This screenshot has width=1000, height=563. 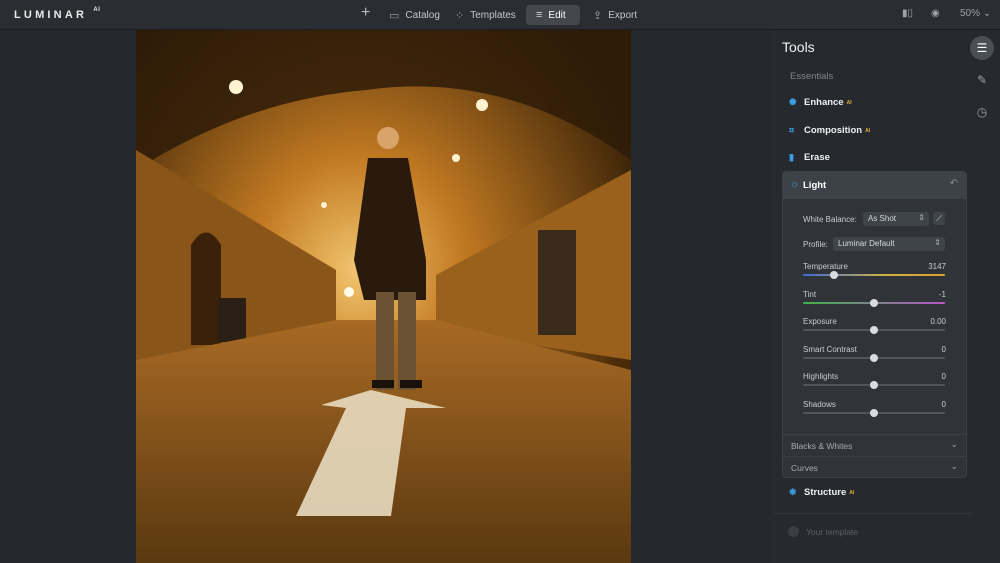 What do you see at coordinates (830, 349) in the screenshot?
I see `slider-label: Smart Contrast` at bounding box center [830, 349].